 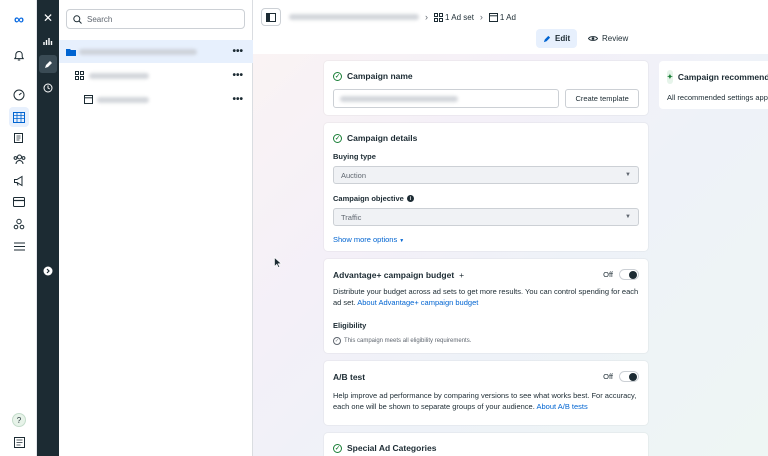 What do you see at coordinates (354, 175) in the screenshot?
I see `buying-type-value: Auction` at bounding box center [354, 175].